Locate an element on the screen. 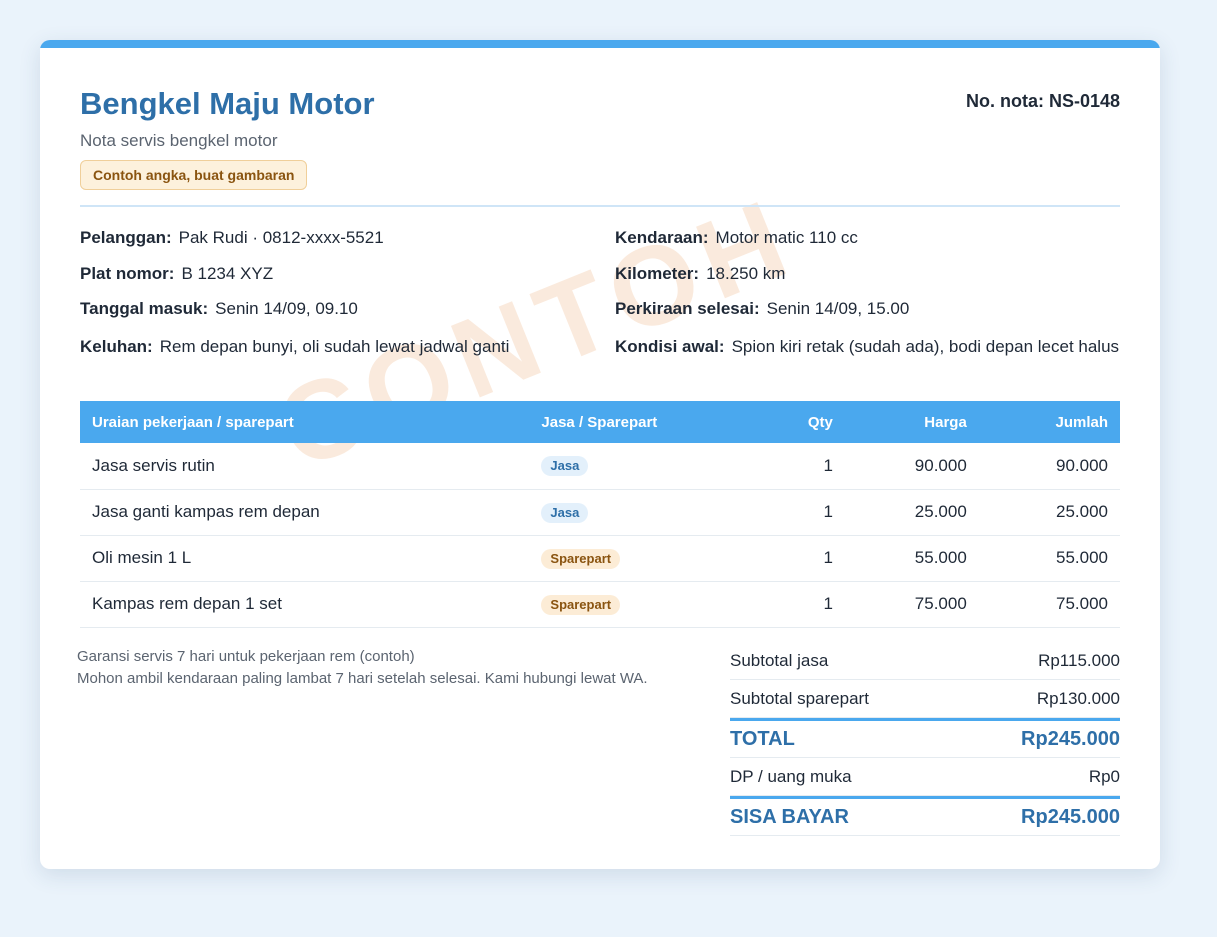  balance-value: Rp245.000 is located at coordinates (1070, 816).